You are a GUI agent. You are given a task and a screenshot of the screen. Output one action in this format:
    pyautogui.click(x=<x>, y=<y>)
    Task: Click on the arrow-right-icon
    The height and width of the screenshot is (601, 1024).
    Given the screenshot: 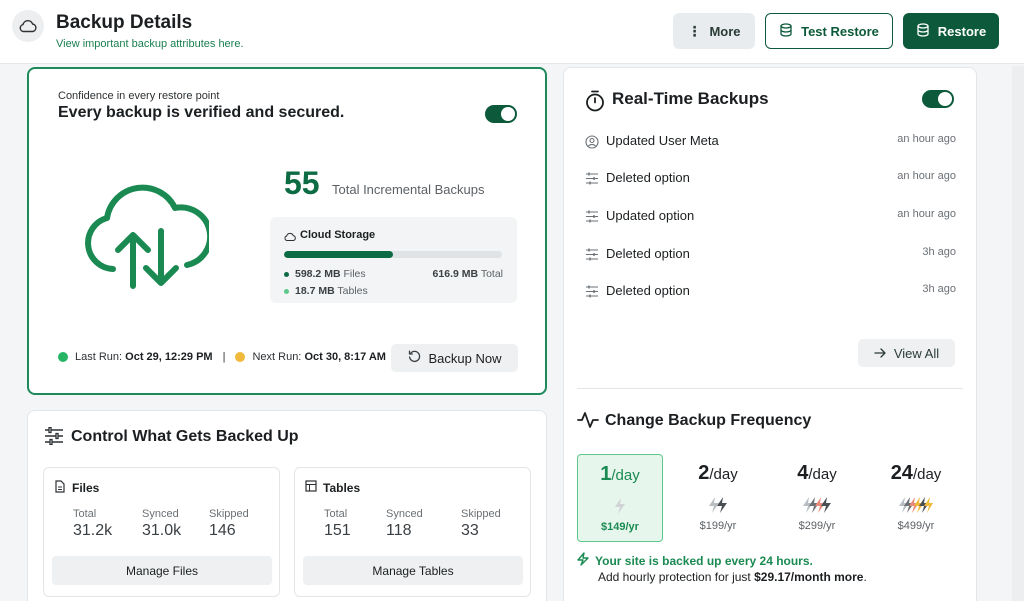 What is the action you would take?
    pyautogui.click(x=880, y=353)
    